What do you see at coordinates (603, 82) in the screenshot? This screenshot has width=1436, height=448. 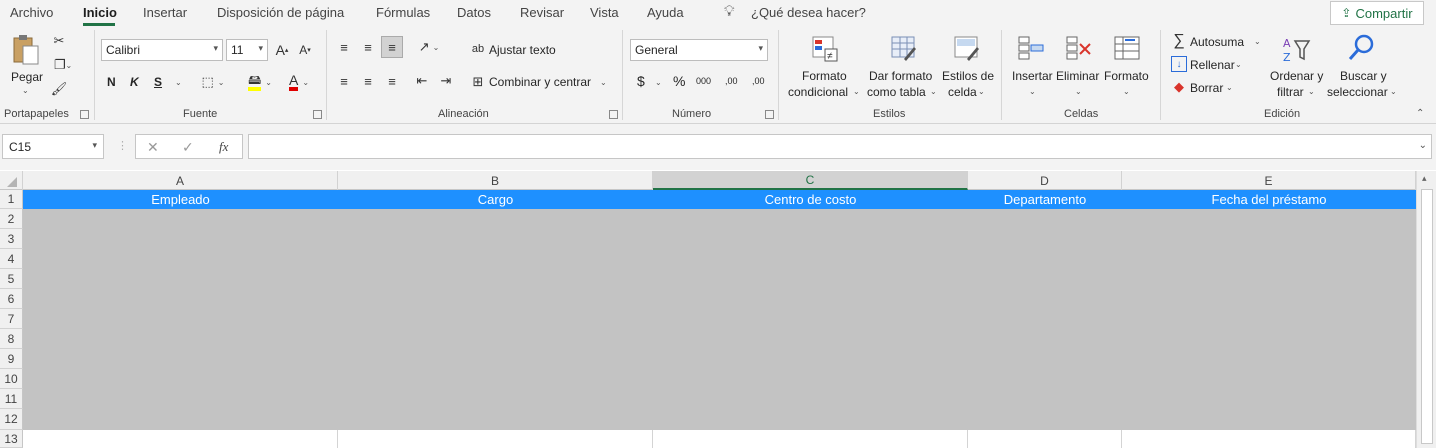 I see `merge-dropdown-icon: ⌄` at bounding box center [603, 82].